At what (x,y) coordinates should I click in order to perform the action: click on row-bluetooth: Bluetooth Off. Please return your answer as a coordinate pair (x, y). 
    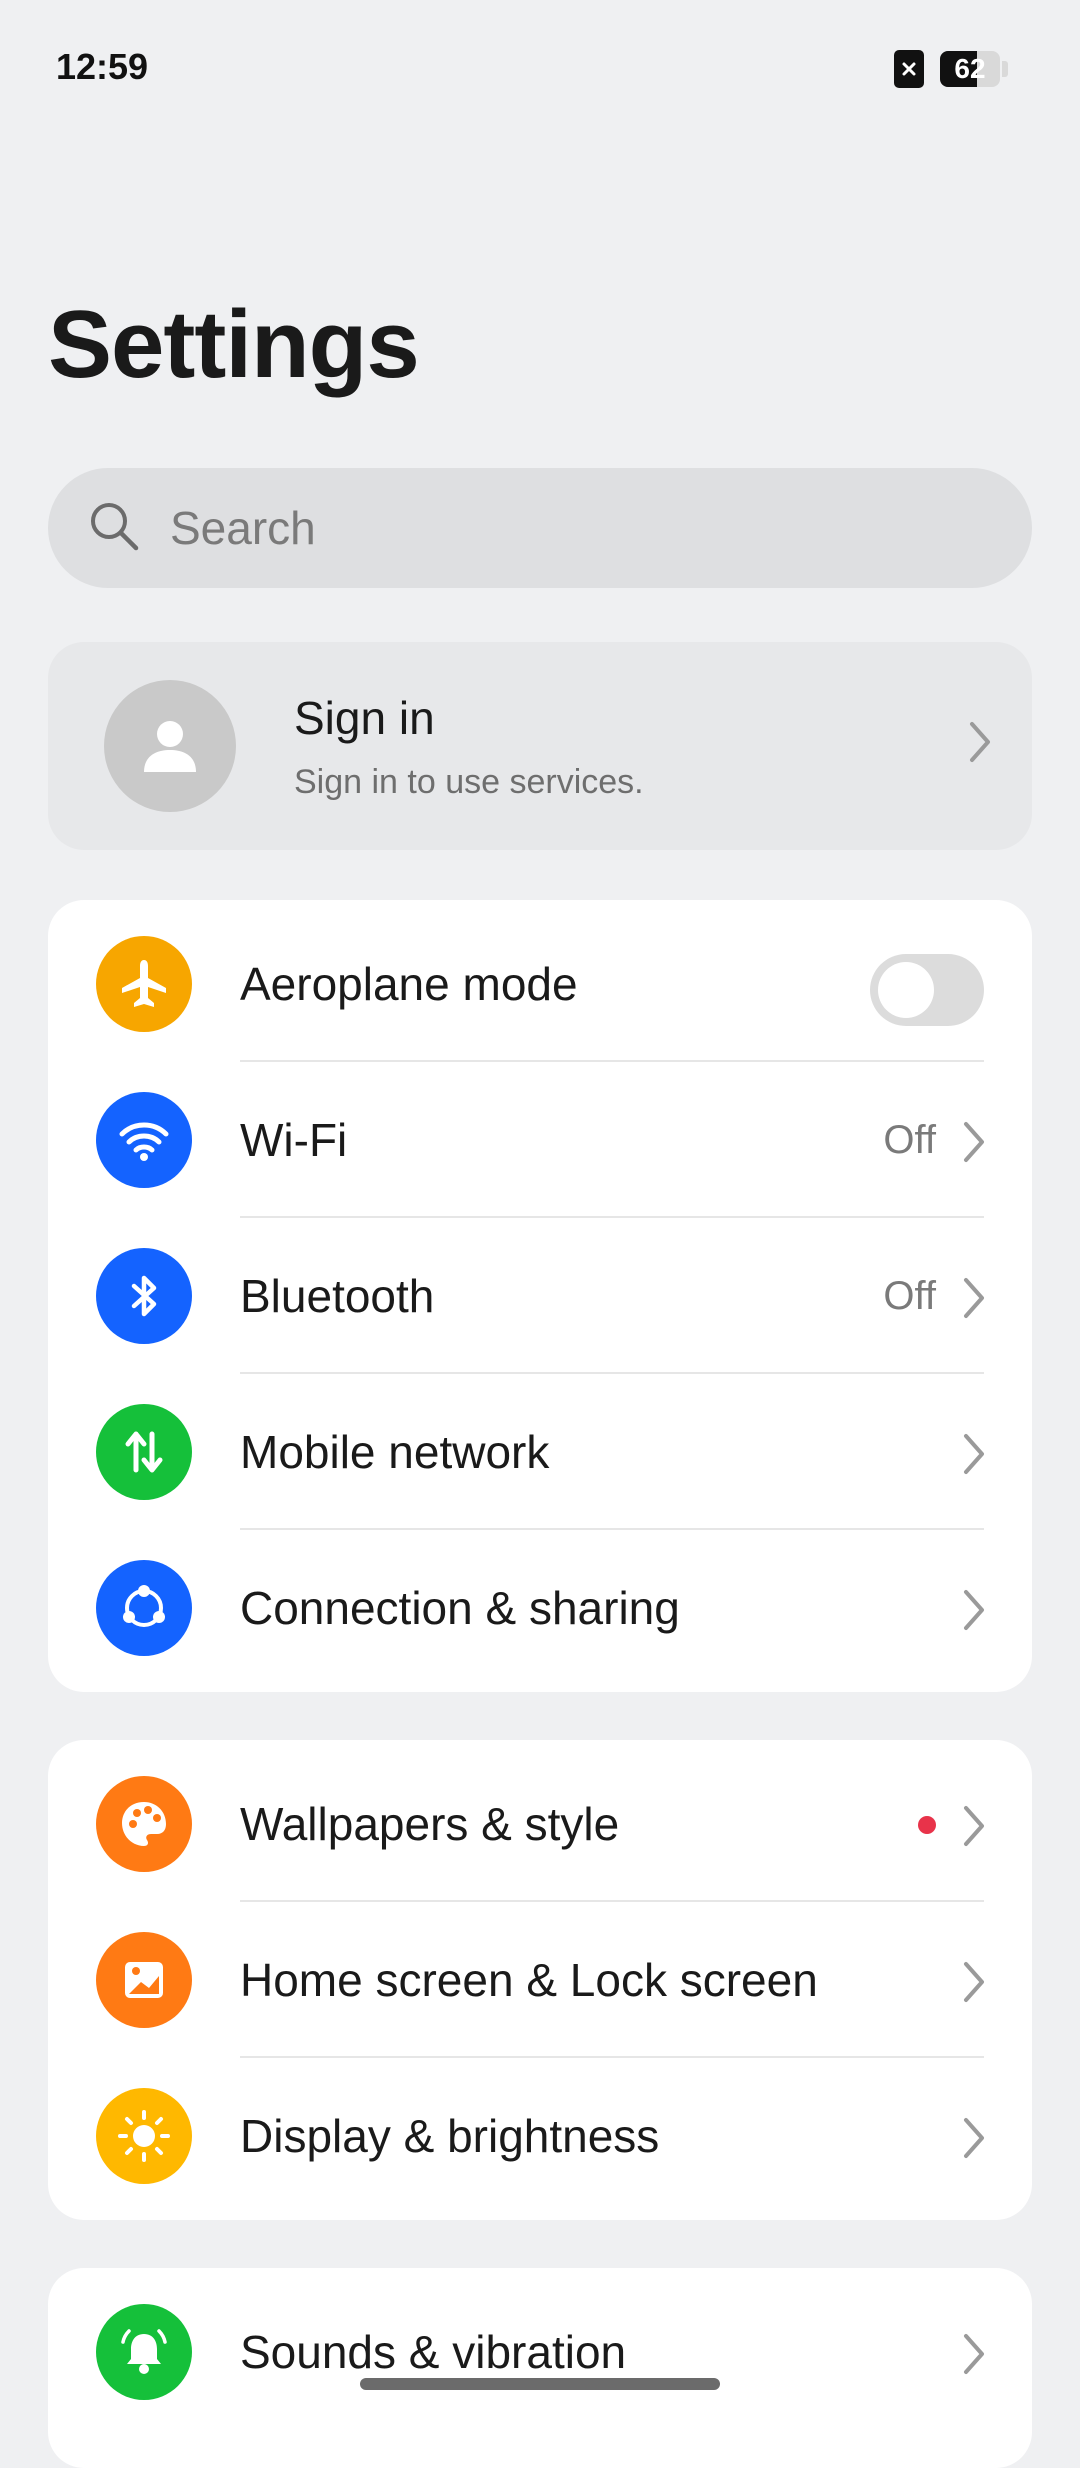
    Looking at the image, I should click on (540, 1296).